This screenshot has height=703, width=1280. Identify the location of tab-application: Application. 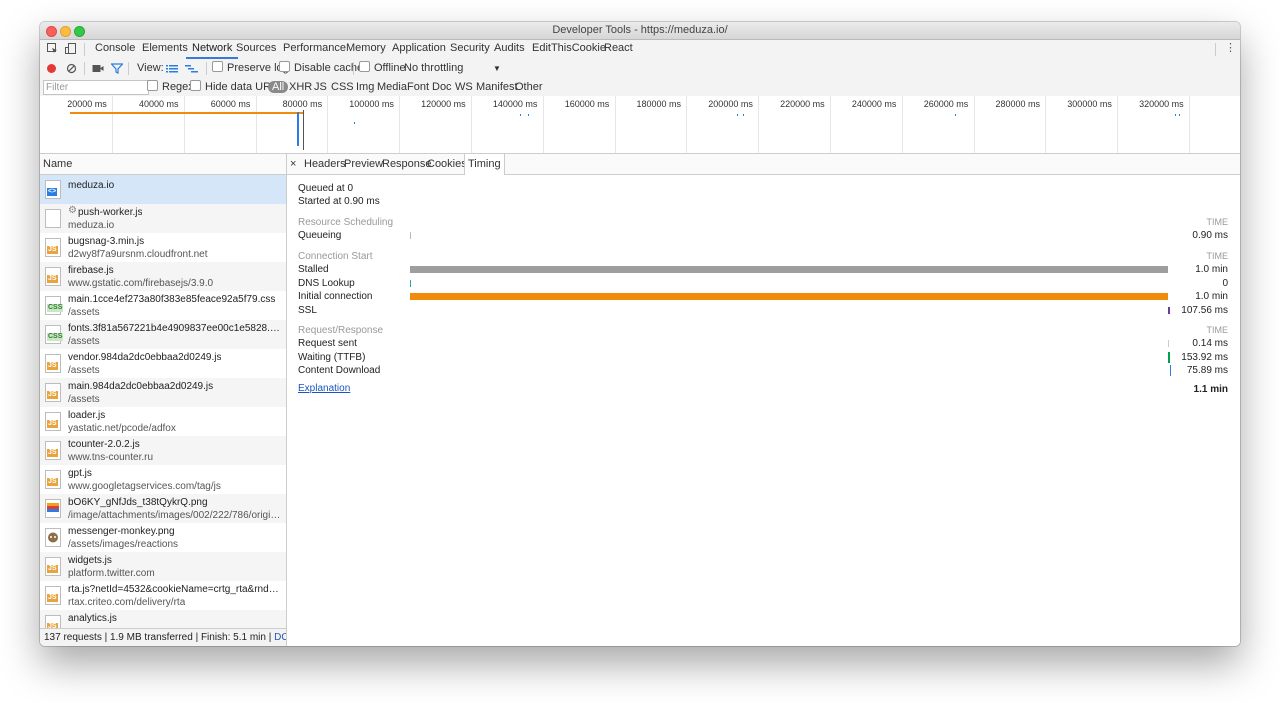
(419, 49).